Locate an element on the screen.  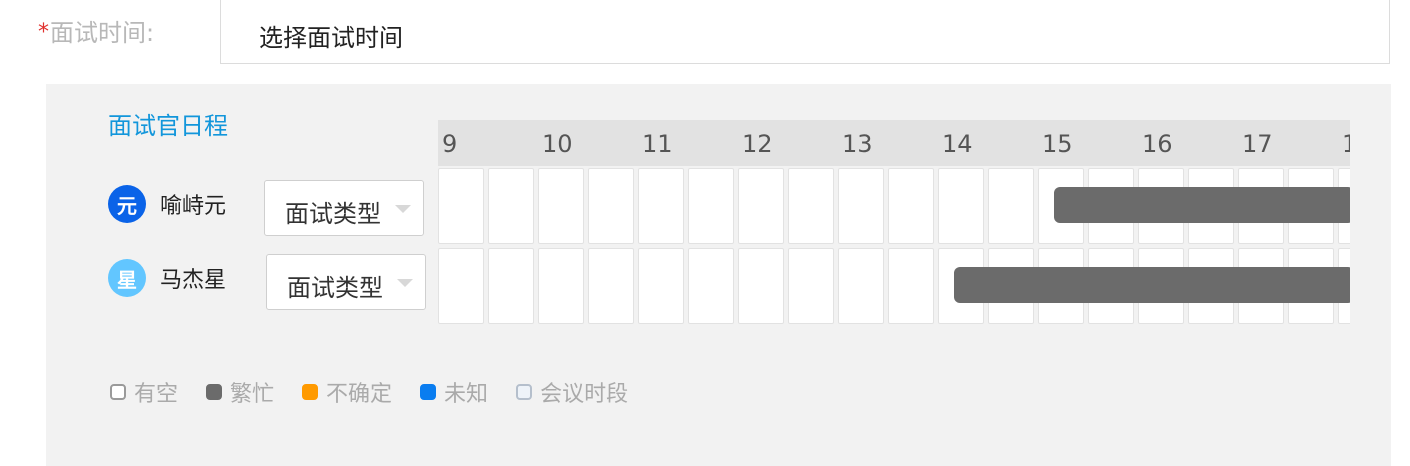
legend-item: 未知 is located at coordinates (454, 392).